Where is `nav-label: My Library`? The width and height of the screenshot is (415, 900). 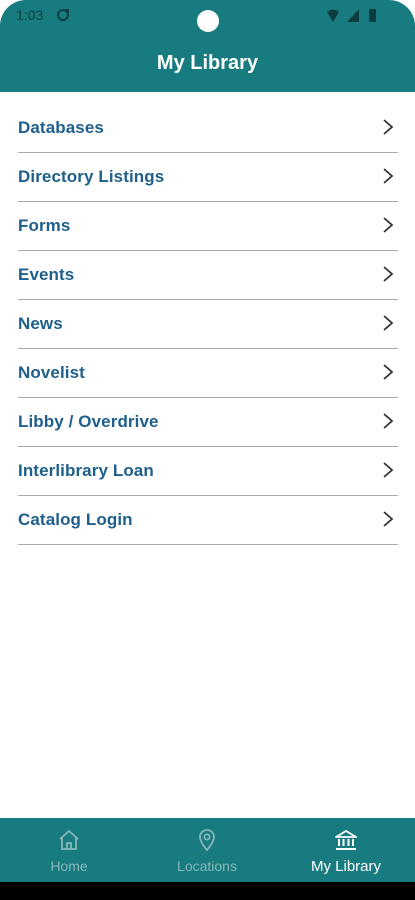 nav-label: My Library is located at coordinates (345, 866).